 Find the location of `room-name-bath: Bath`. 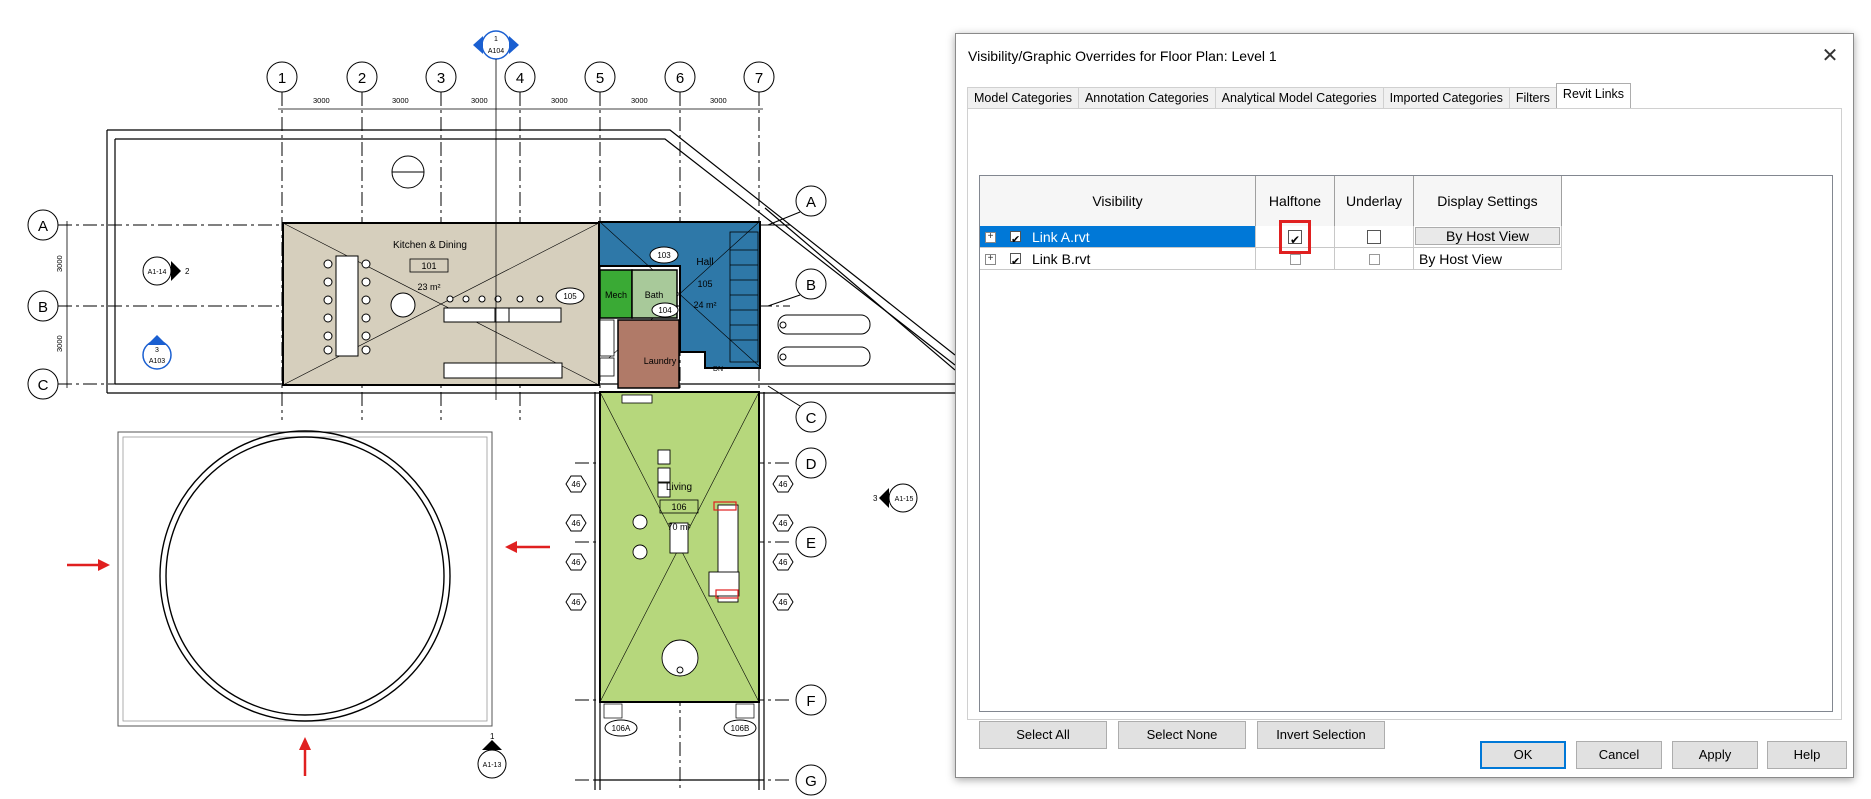

room-name-bath: Bath is located at coordinates (654, 295).